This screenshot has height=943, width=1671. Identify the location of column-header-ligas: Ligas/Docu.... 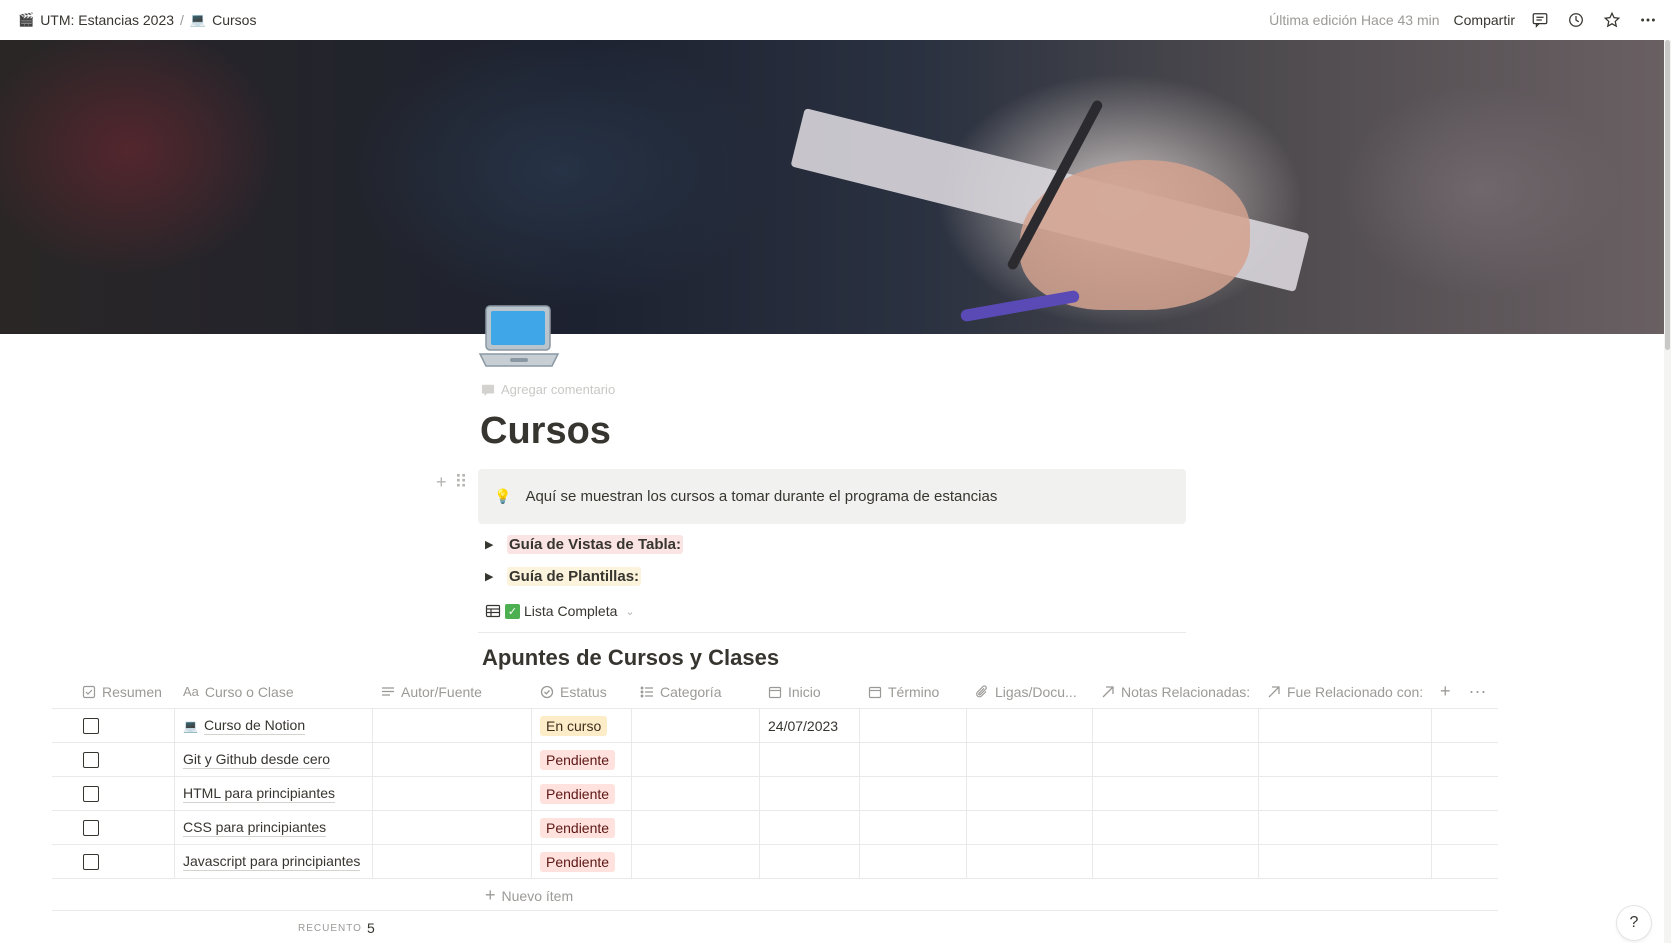
(1030, 691).